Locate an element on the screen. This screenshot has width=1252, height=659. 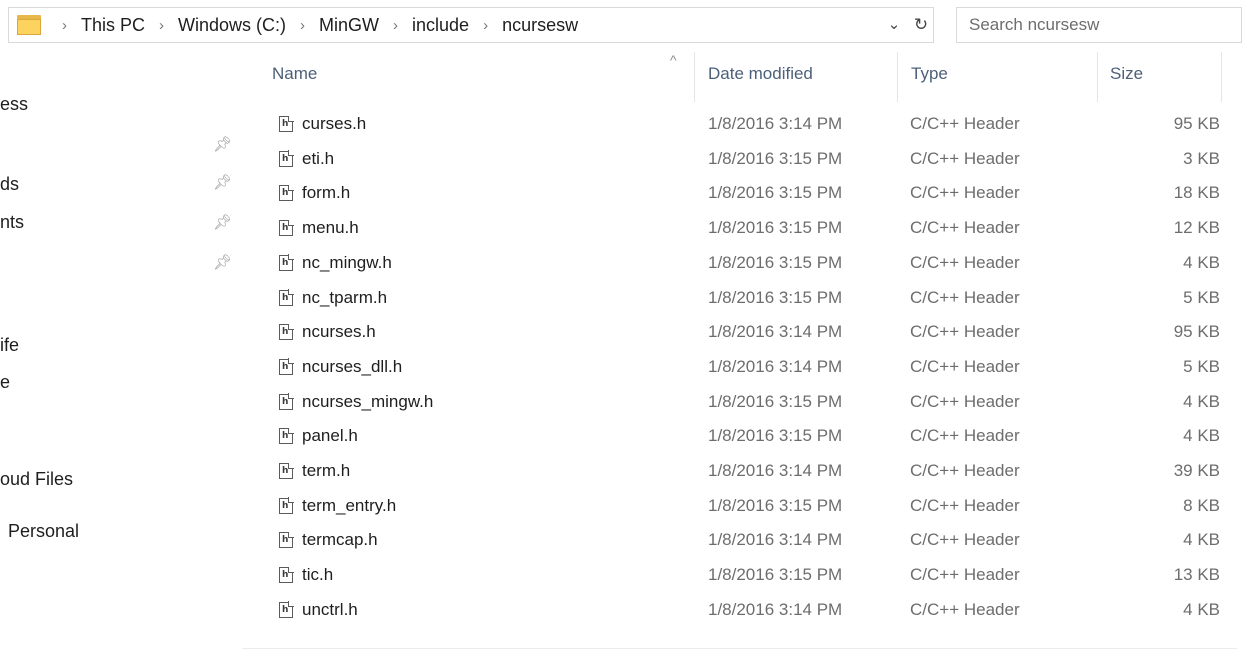
nav-item-e: e is located at coordinates (5, 382).